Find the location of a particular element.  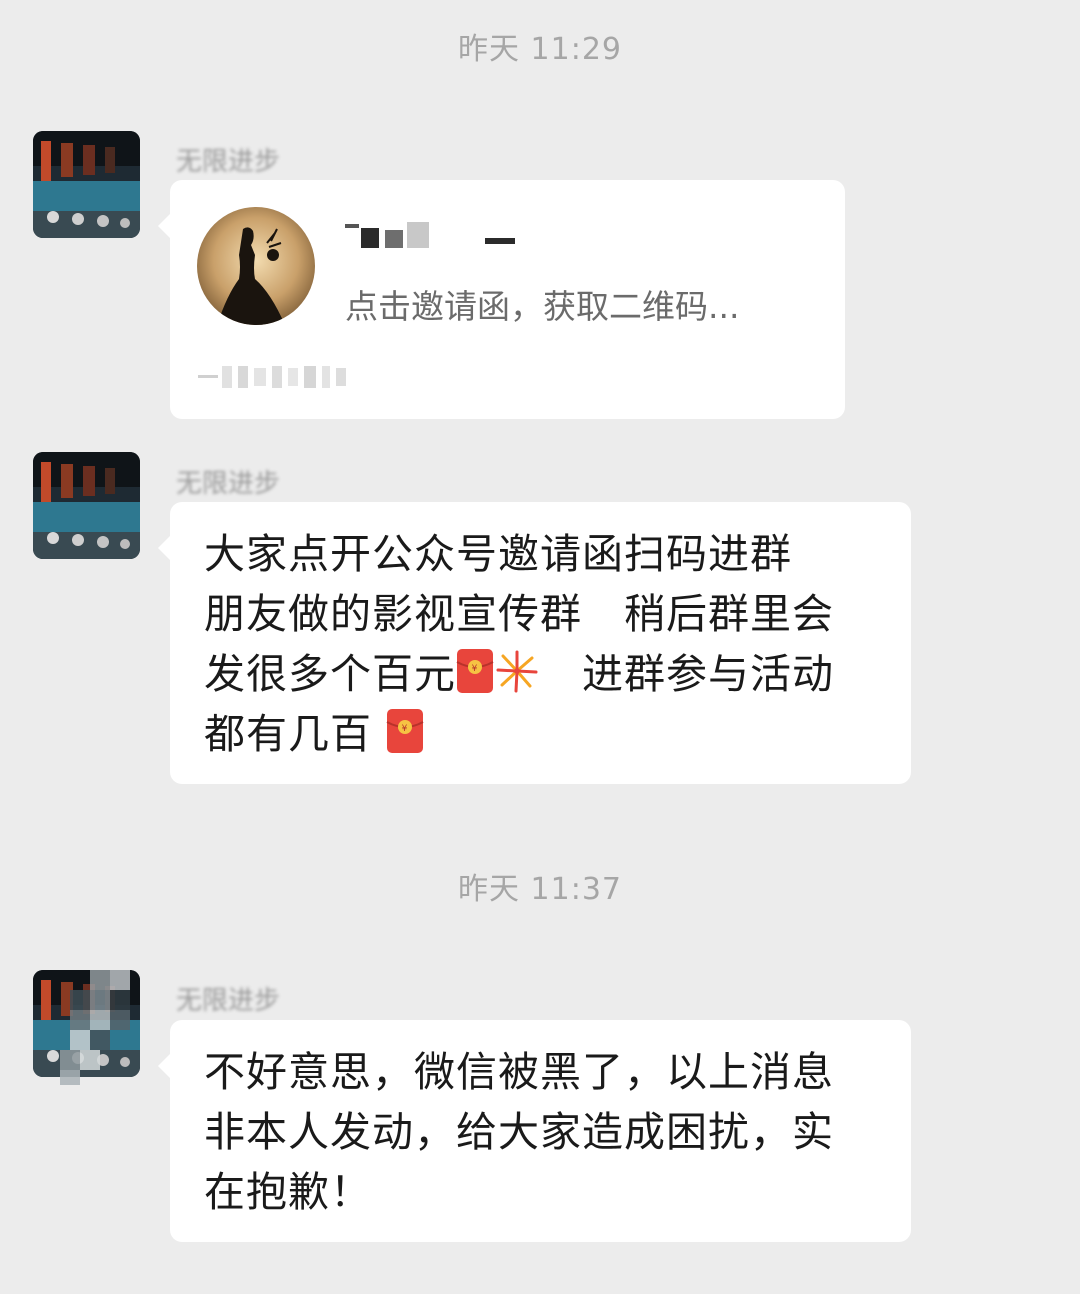

message-line: 不好意思，微信被黑了，以上消息 is located at coordinates (519, 1072).